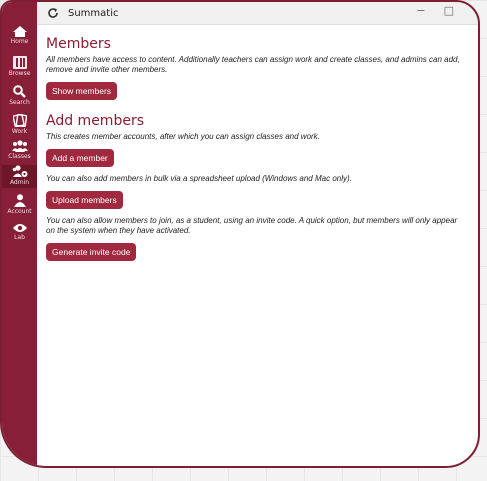  Describe the element at coordinates (19, 156) in the screenshot. I see `sidebar-item-label: Classes` at that location.